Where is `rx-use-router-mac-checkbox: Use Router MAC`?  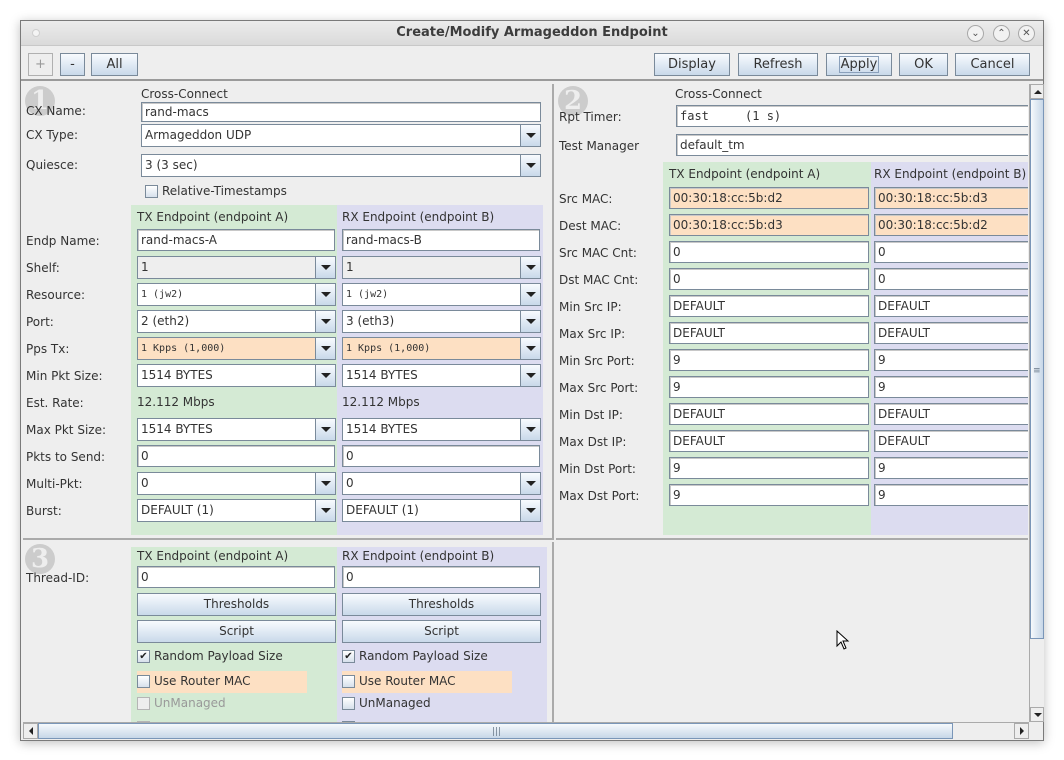 rx-use-router-mac-checkbox: Use Router MAC is located at coordinates (427, 682).